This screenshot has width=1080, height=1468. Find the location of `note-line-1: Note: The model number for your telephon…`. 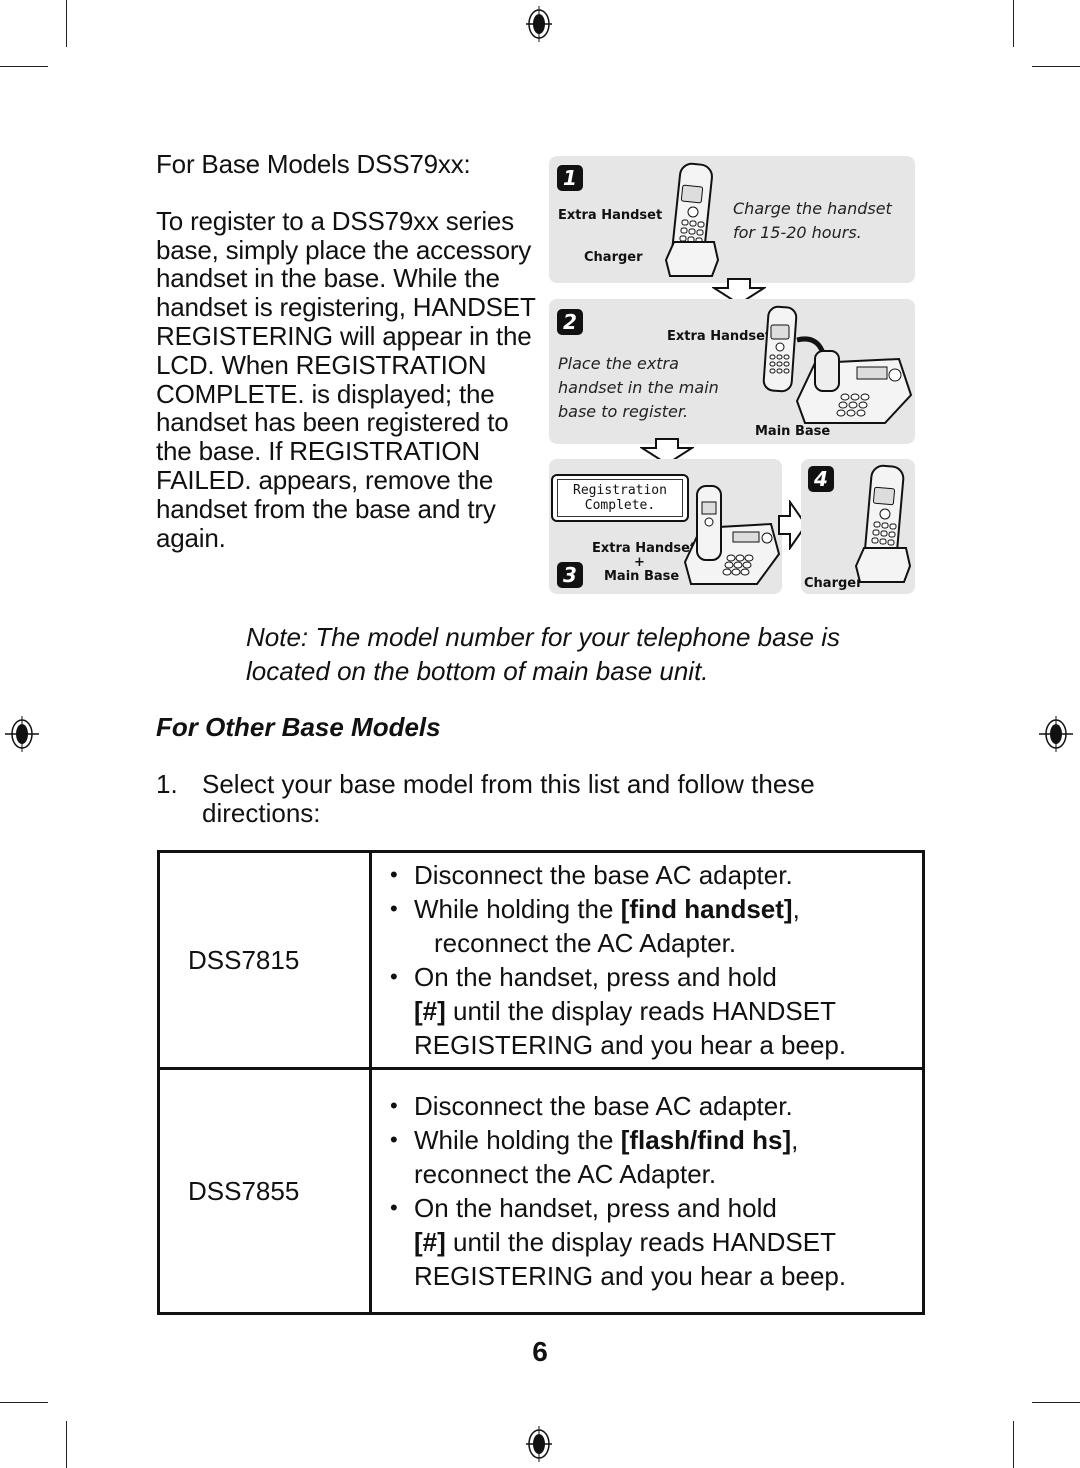

note-line-1: Note: The model number for your telephon… is located at coordinates (543, 637).